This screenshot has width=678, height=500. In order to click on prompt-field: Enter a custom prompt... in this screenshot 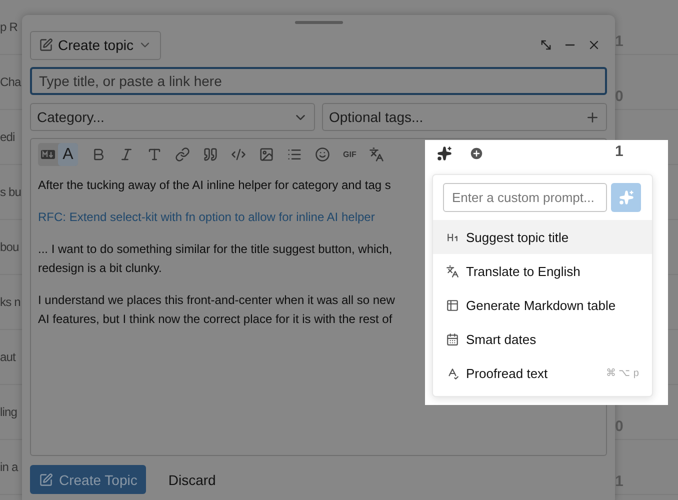, I will do `click(525, 197)`.